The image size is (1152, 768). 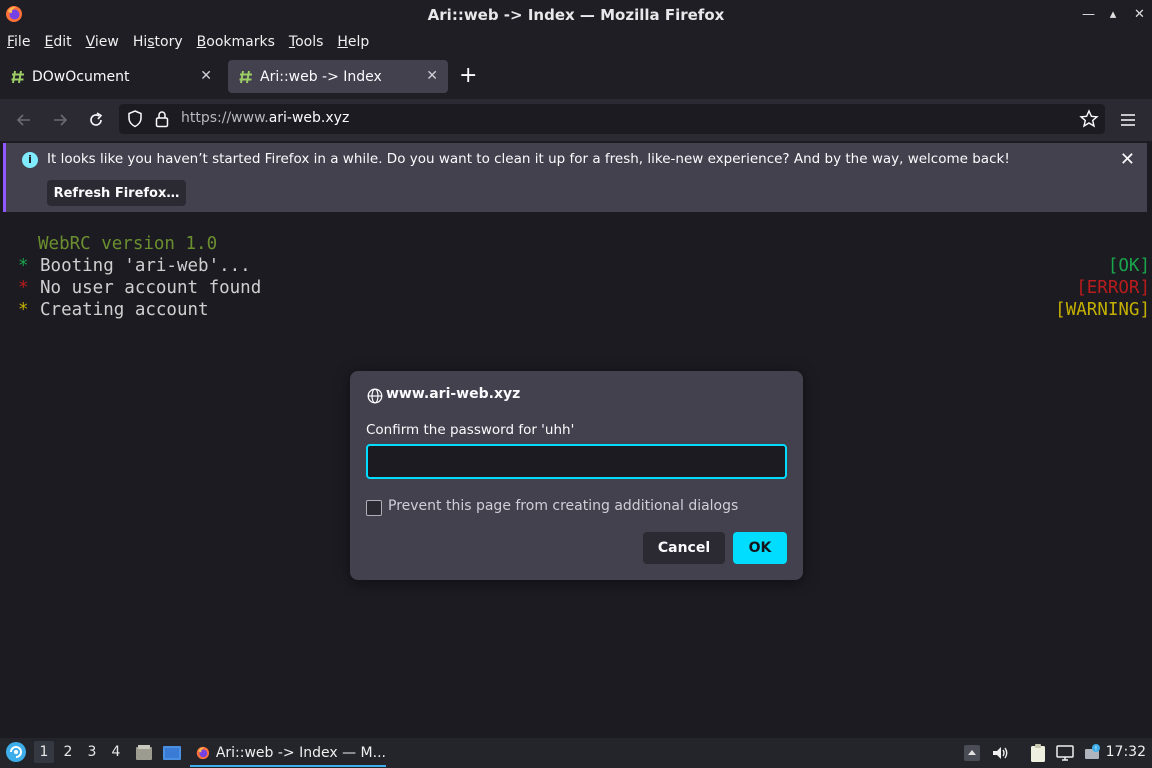 What do you see at coordinates (92, 752) in the screenshot?
I see `workspace-3: 3` at bounding box center [92, 752].